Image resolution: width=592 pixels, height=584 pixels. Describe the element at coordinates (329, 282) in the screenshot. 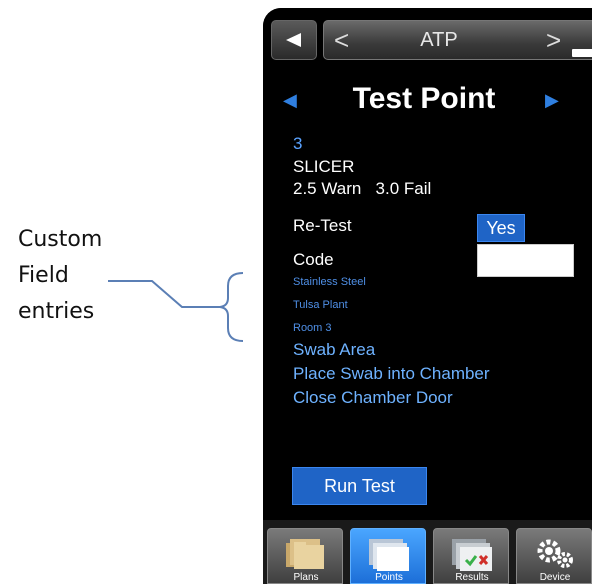

I see `custom-field-entry: Stainless Steel` at that location.